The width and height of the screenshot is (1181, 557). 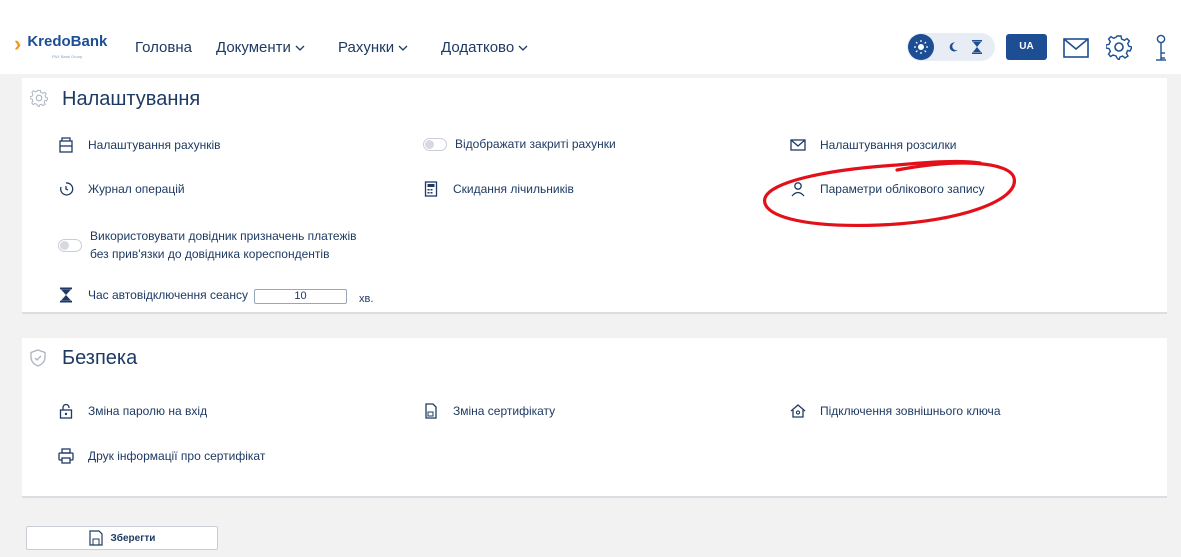 I want to click on nav-additional: Додатково, so click(x=484, y=47).